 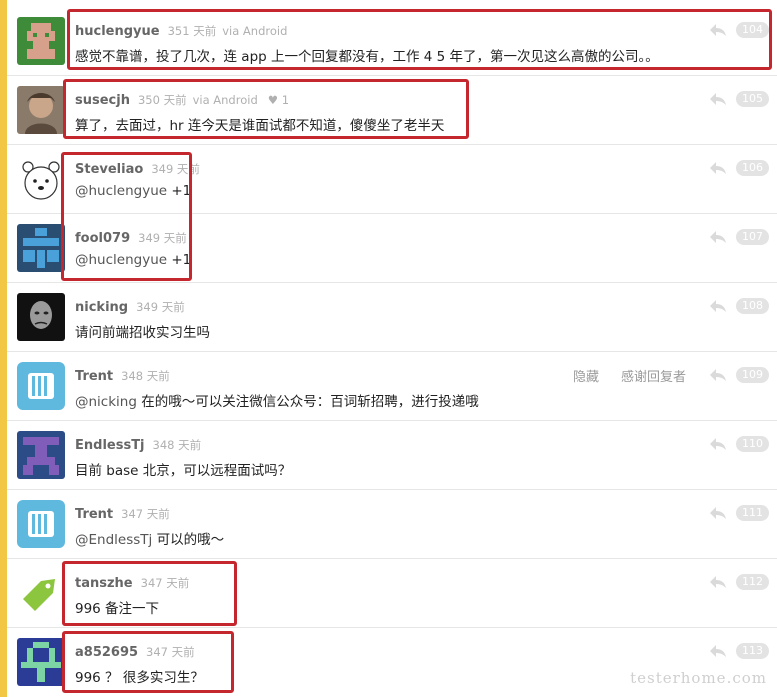 I want to click on like-count-value: 1, so click(x=285, y=100).